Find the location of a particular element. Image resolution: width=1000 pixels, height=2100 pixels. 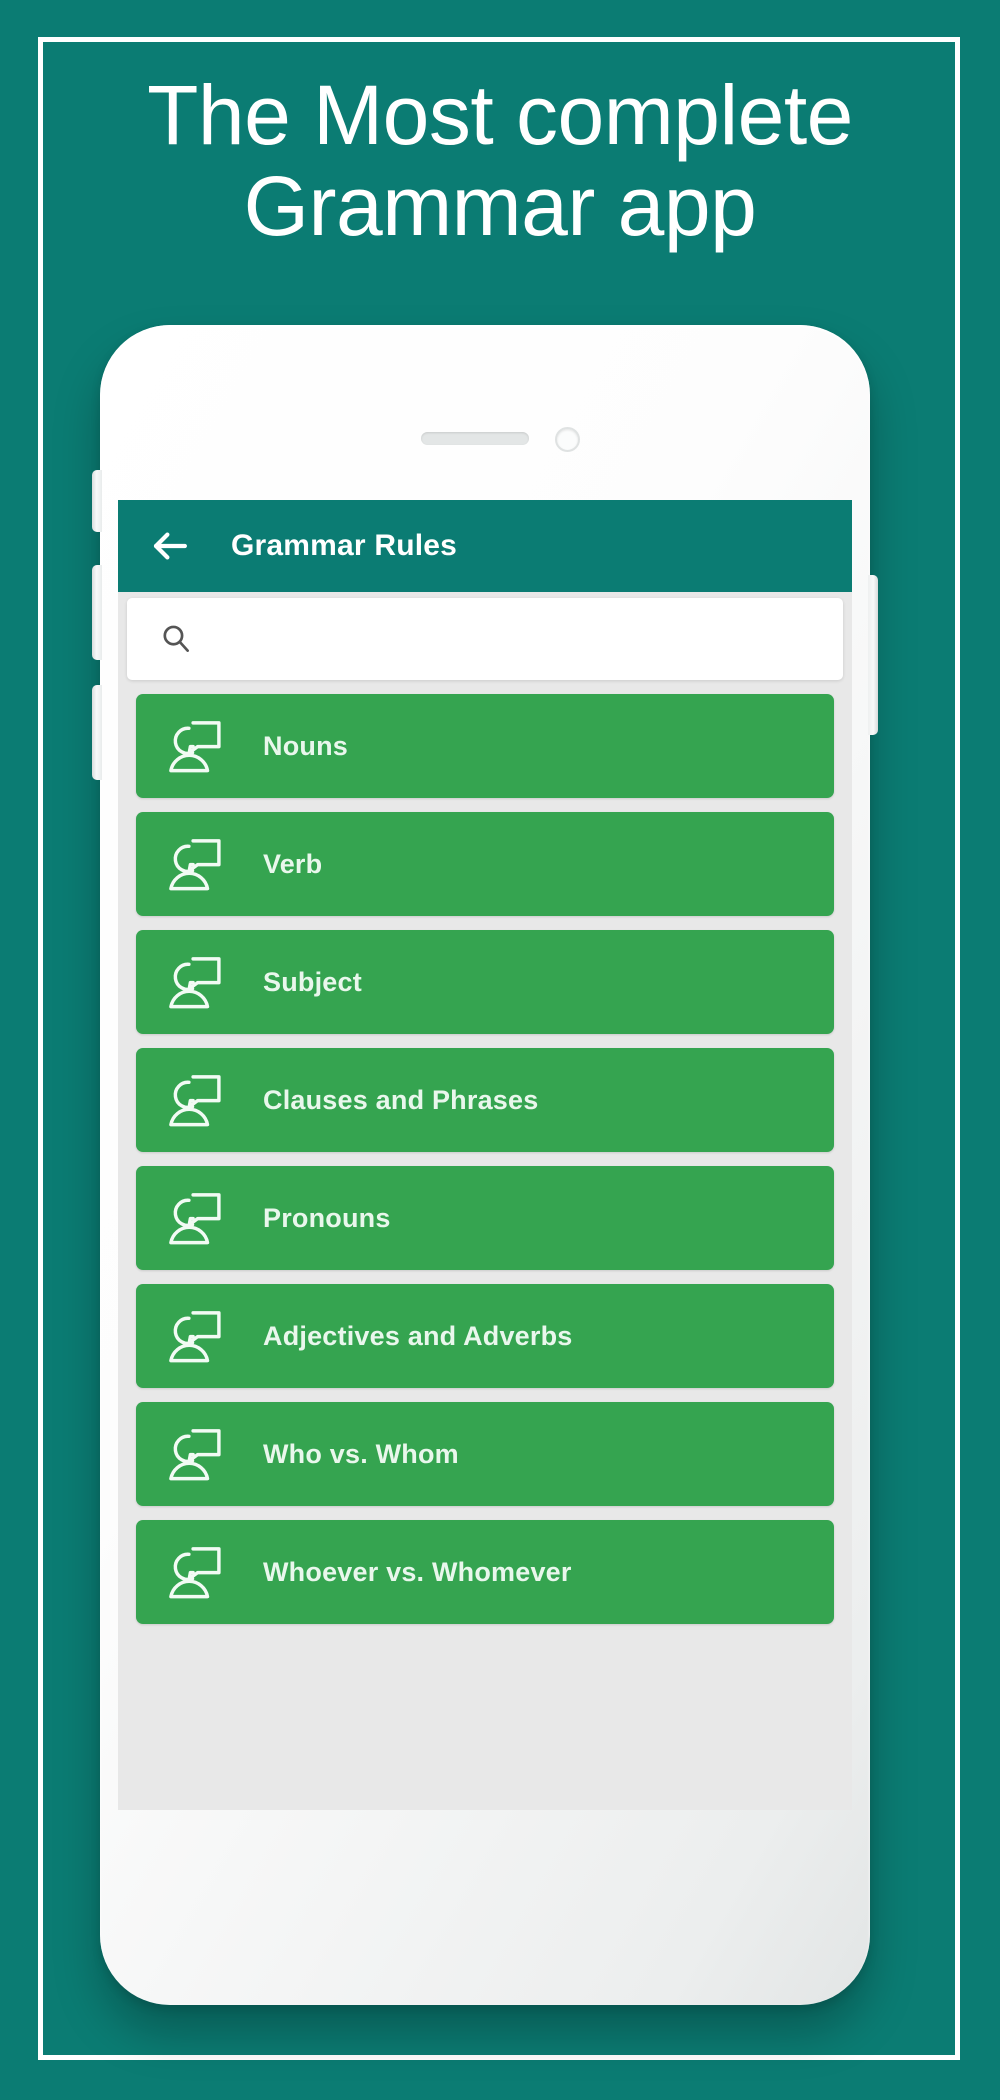

list-item: Whoever vs. Whomever is located at coordinates (485, 1572).